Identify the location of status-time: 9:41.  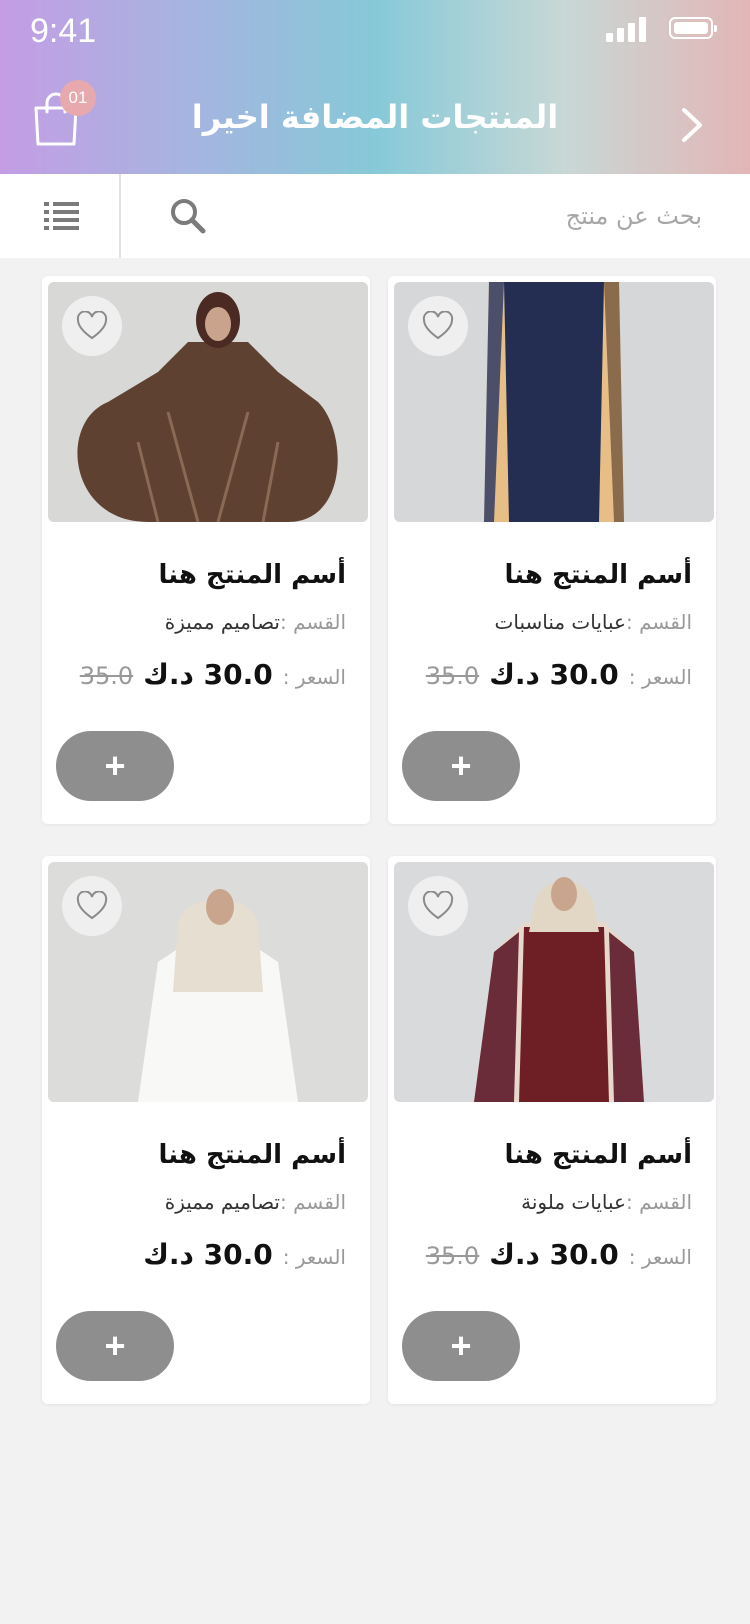
(63, 31).